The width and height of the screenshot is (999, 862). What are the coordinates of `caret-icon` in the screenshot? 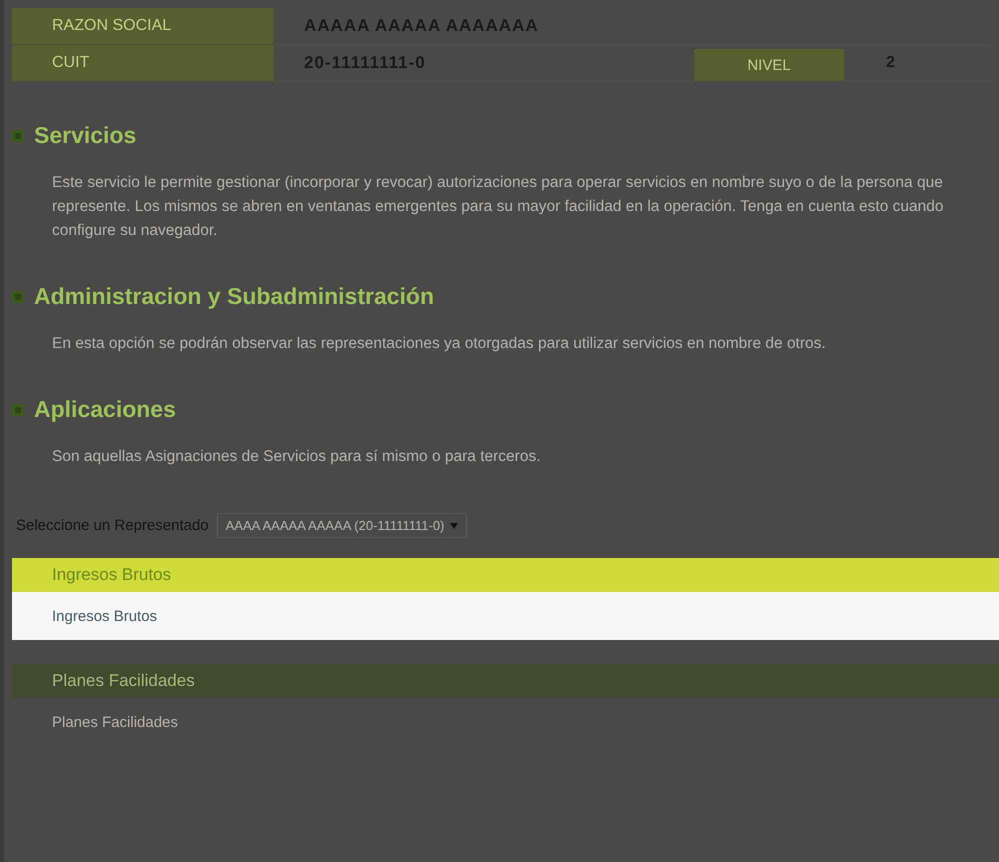 It's located at (454, 525).